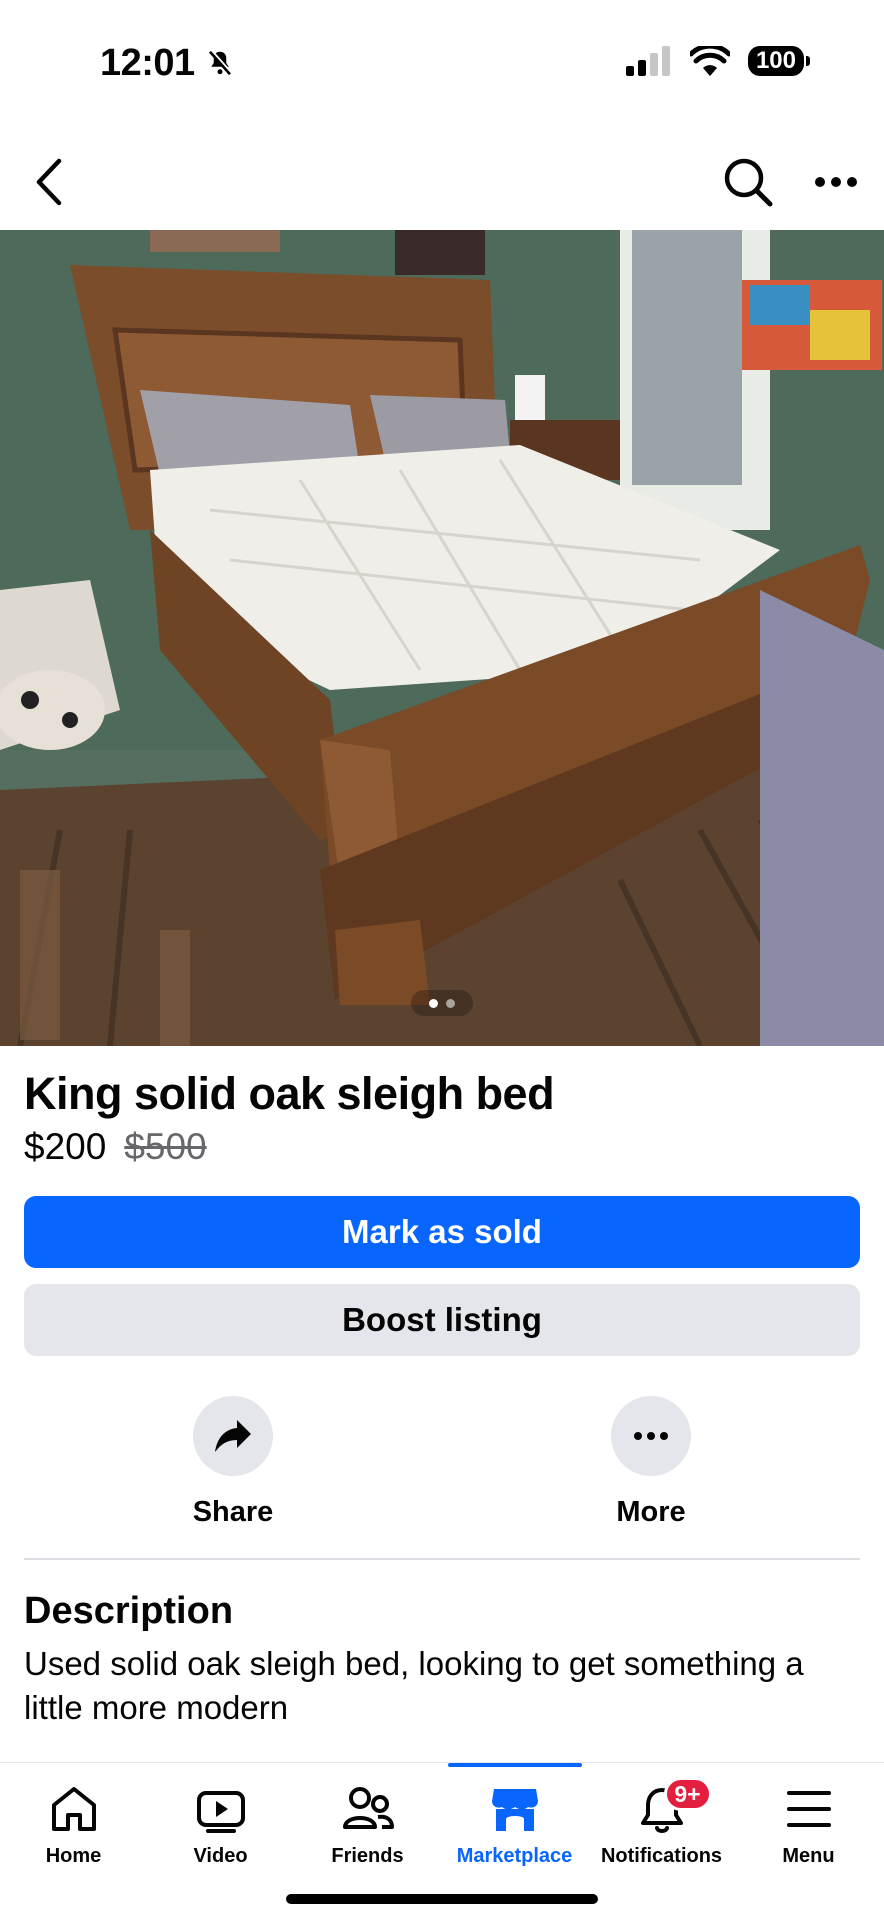  Describe the element at coordinates (368, 1809) in the screenshot. I see `friends-icon` at that location.